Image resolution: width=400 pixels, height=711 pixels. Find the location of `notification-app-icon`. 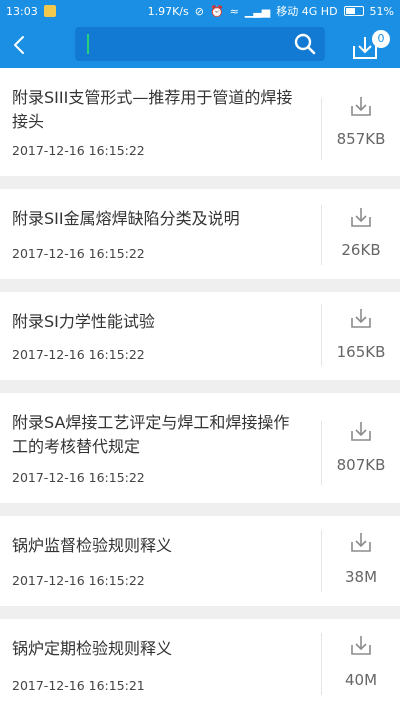

notification-app-icon is located at coordinates (49, 11).